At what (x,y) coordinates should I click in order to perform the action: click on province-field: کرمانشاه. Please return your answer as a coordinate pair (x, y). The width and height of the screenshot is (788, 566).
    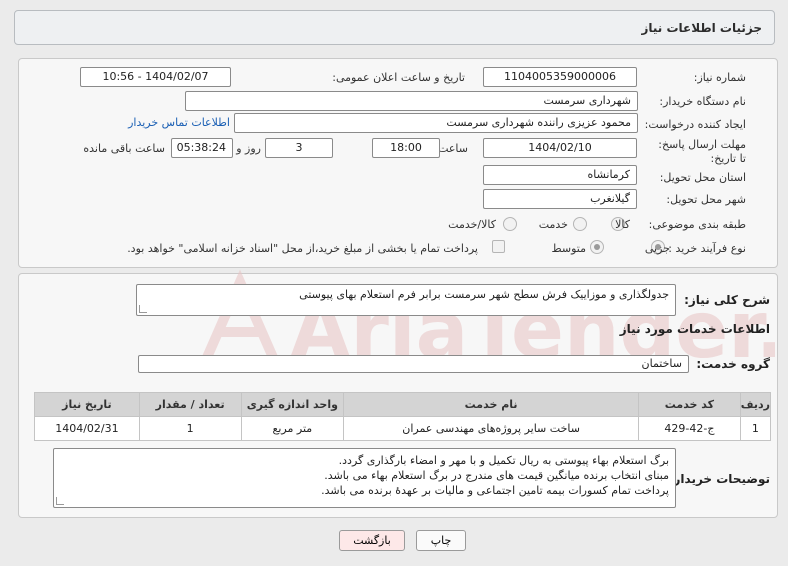
    Looking at the image, I should click on (560, 175).